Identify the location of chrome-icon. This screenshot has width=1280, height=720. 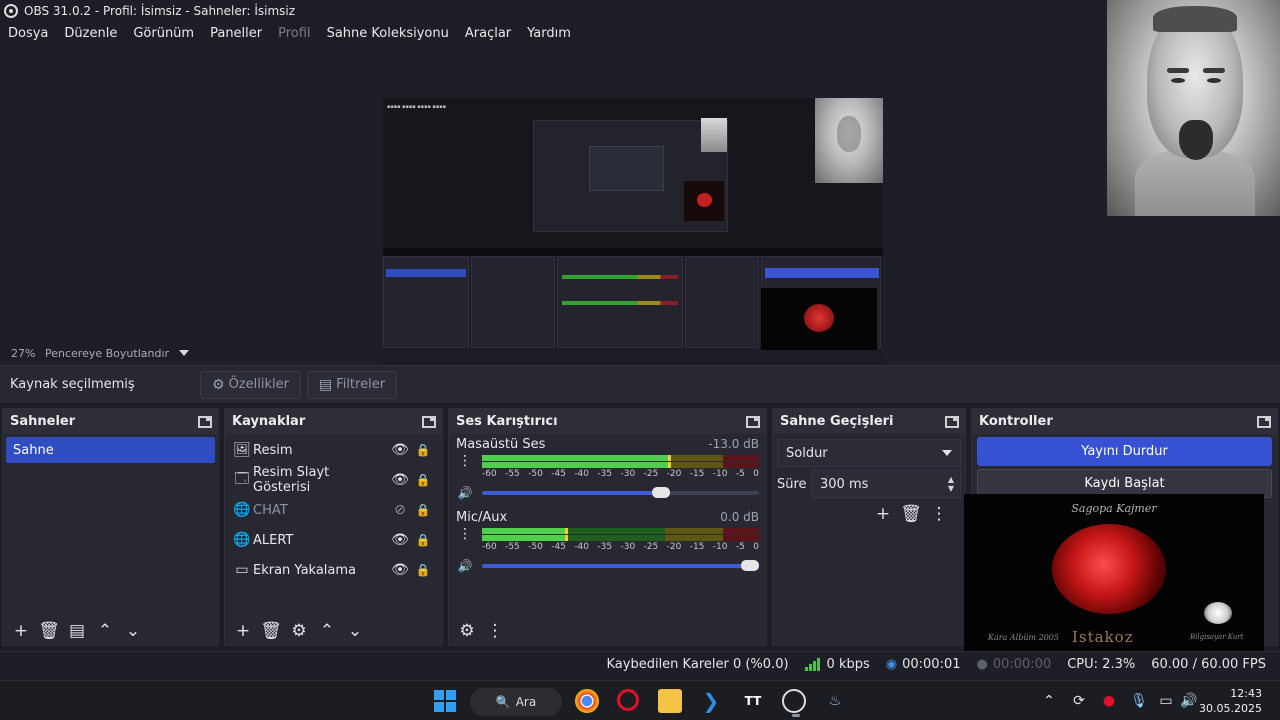
(587, 701).